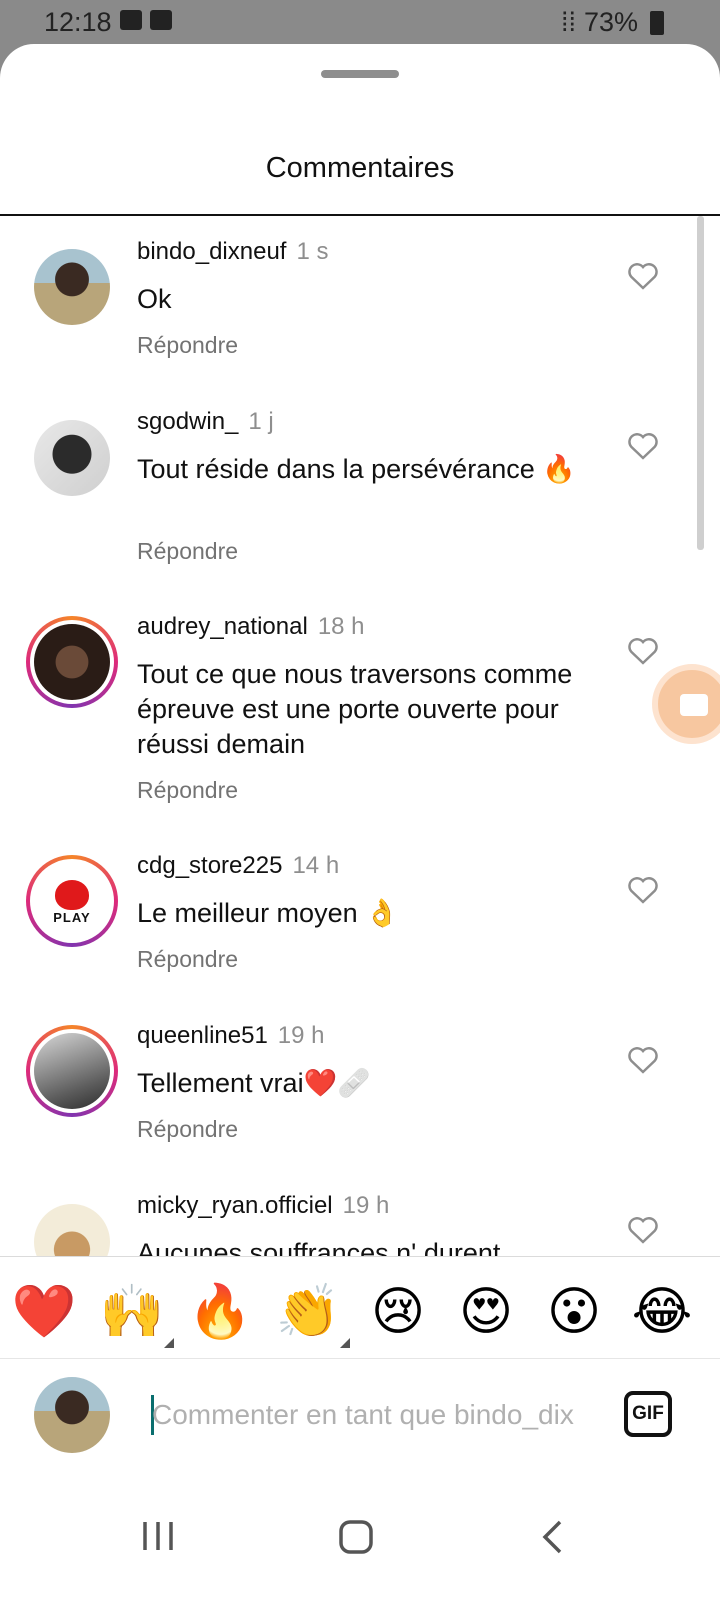 The height and width of the screenshot is (1600, 720). I want to click on comment-time: 18 h, so click(341, 626).